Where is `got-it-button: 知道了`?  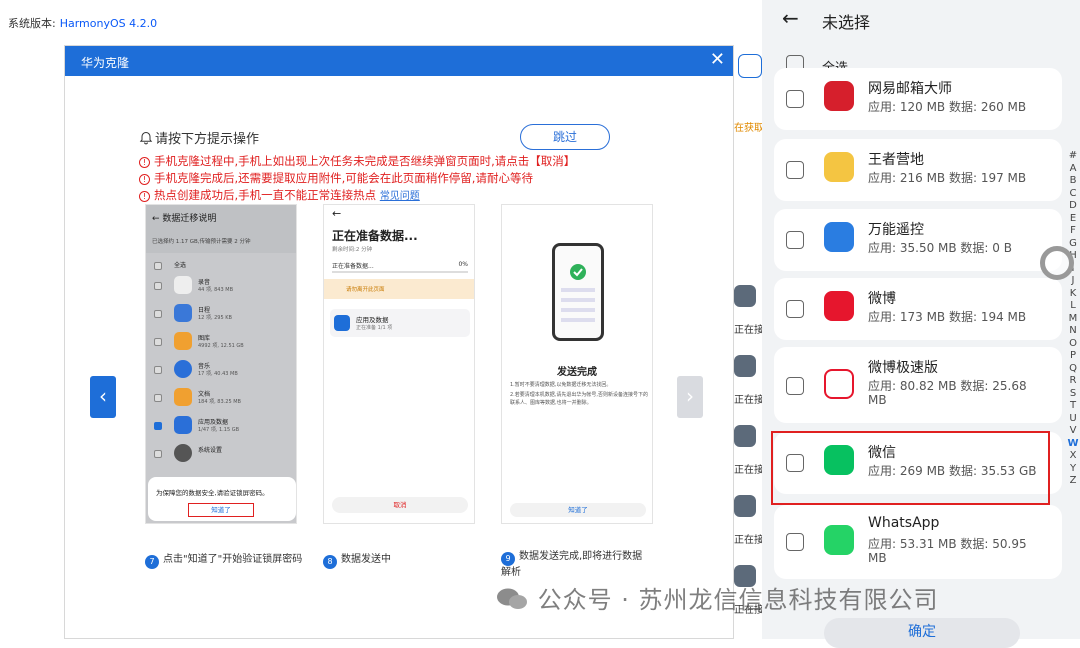 got-it-button: 知道了 is located at coordinates (221, 510).